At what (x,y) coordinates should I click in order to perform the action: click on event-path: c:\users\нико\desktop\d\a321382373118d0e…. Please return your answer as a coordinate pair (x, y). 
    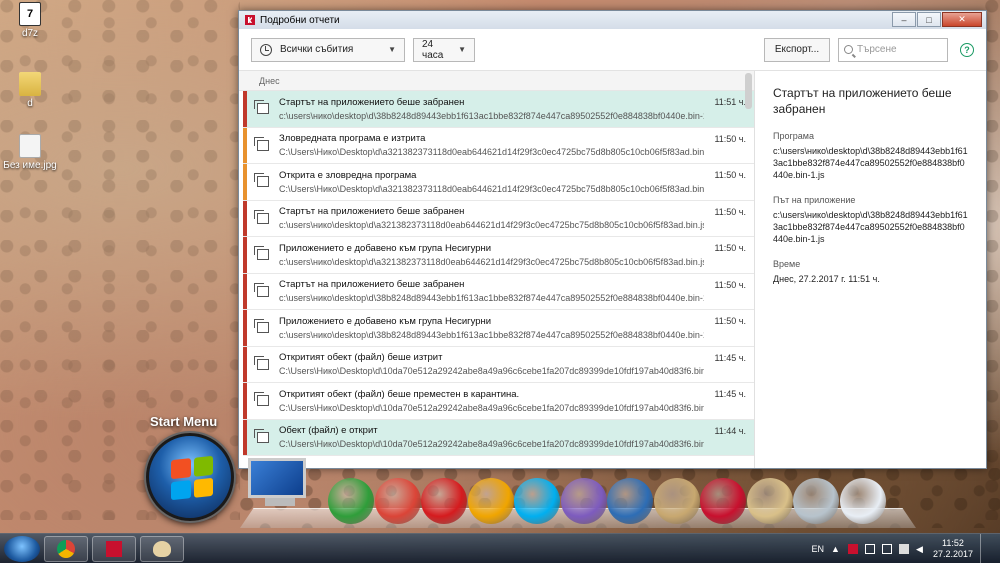
    Looking at the image, I should click on (491, 225).